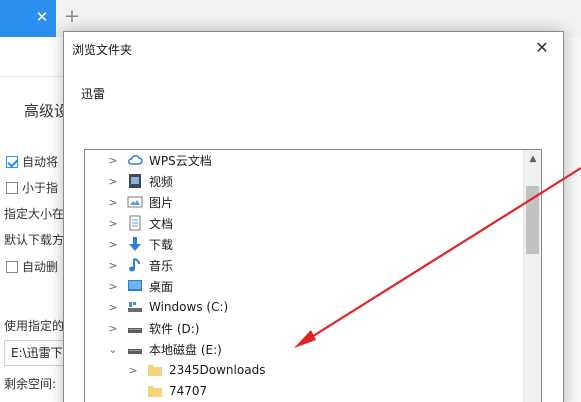 The image size is (581, 402). I want to click on free-space-text: 剩余空间:, so click(30, 384).